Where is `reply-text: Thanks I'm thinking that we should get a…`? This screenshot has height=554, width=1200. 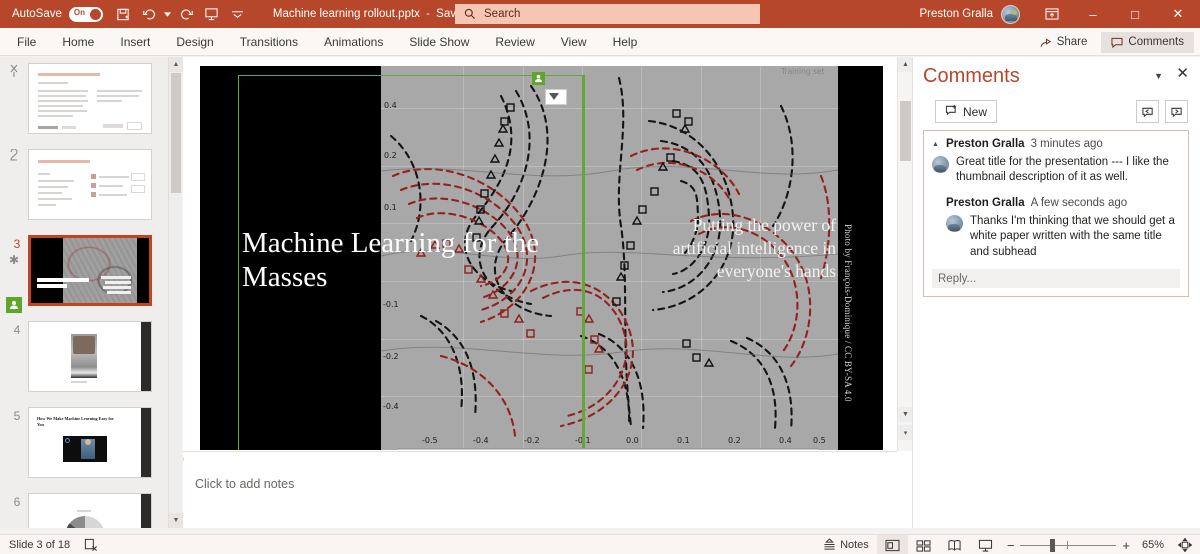
reply-text: Thanks I'm thinking that we should get a… is located at coordinates (1072, 236).